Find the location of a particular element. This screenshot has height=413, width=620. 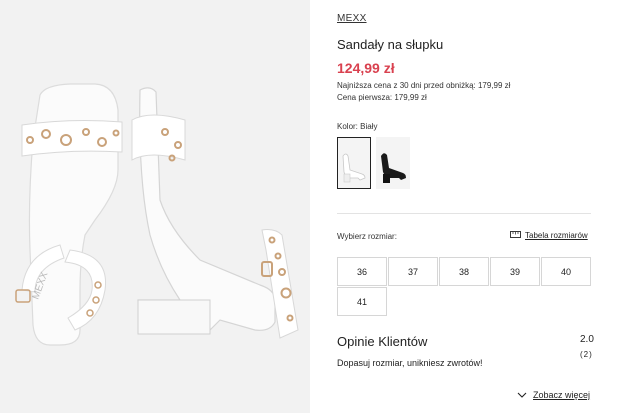

brand-link: MEXX is located at coordinates (352, 18).